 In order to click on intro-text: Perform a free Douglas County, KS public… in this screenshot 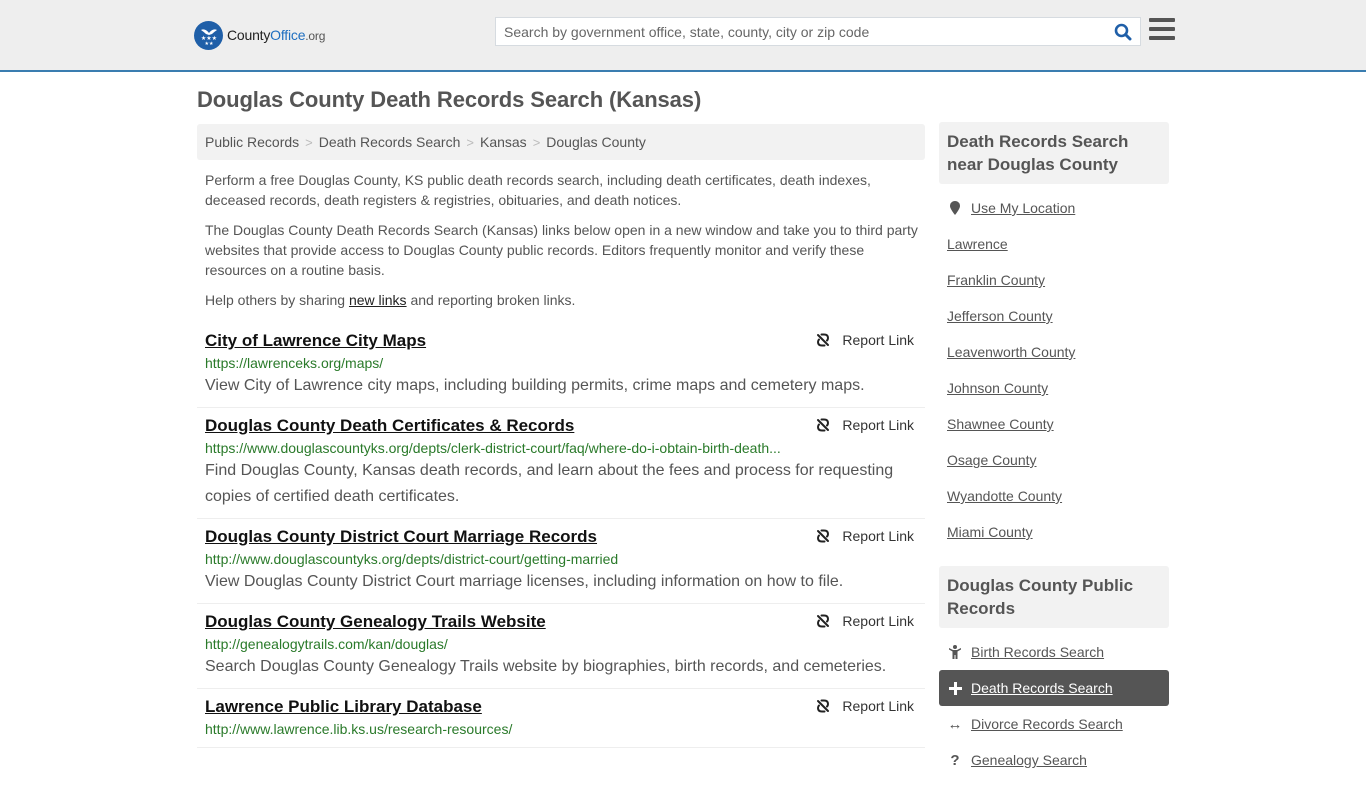, I will do `click(562, 245)`.